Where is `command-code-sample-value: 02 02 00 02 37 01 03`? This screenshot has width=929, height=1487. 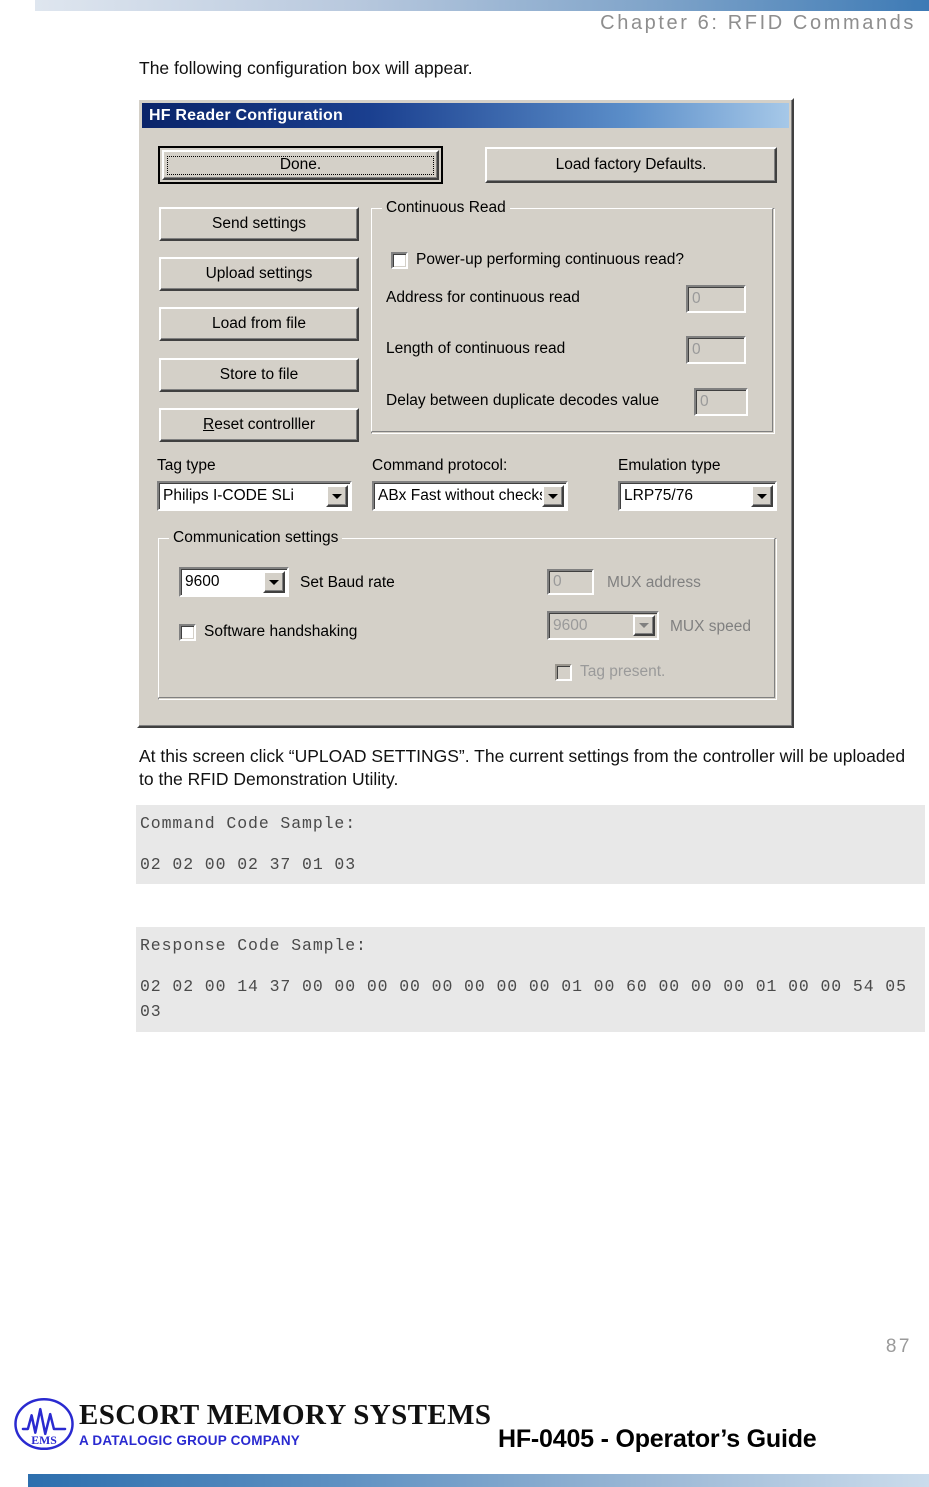
command-code-sample-value: 02 02 00 02 37 01 03 is located at coordinates (248, 864).